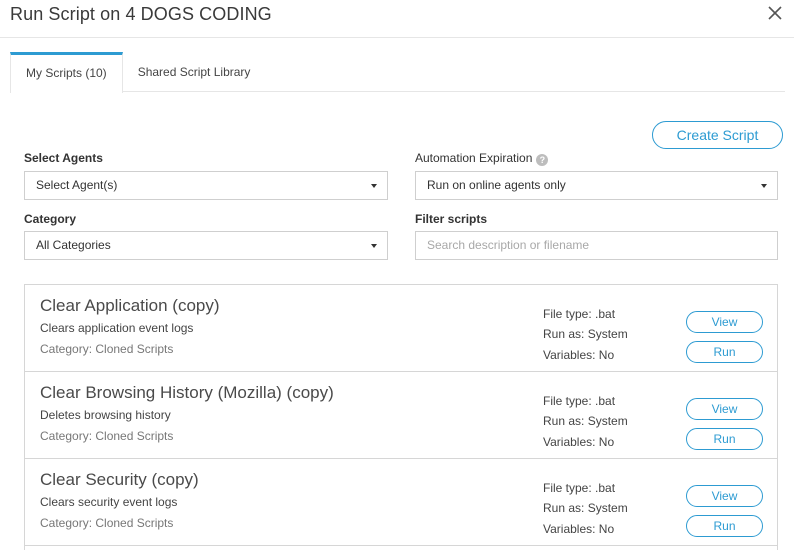 This screenshot has height=550, width=794. Describe the element at coordinates (206, 245) in the screenshot. I see `category-dropdown: All Categories` at that location.